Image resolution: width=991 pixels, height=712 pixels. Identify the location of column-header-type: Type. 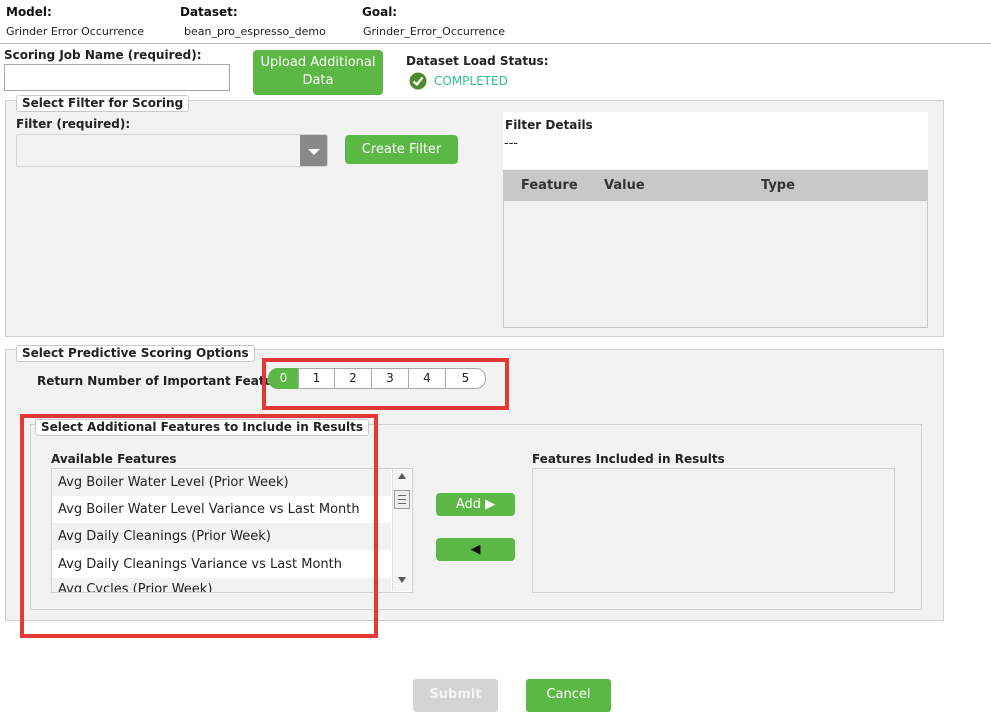
(778, 185).